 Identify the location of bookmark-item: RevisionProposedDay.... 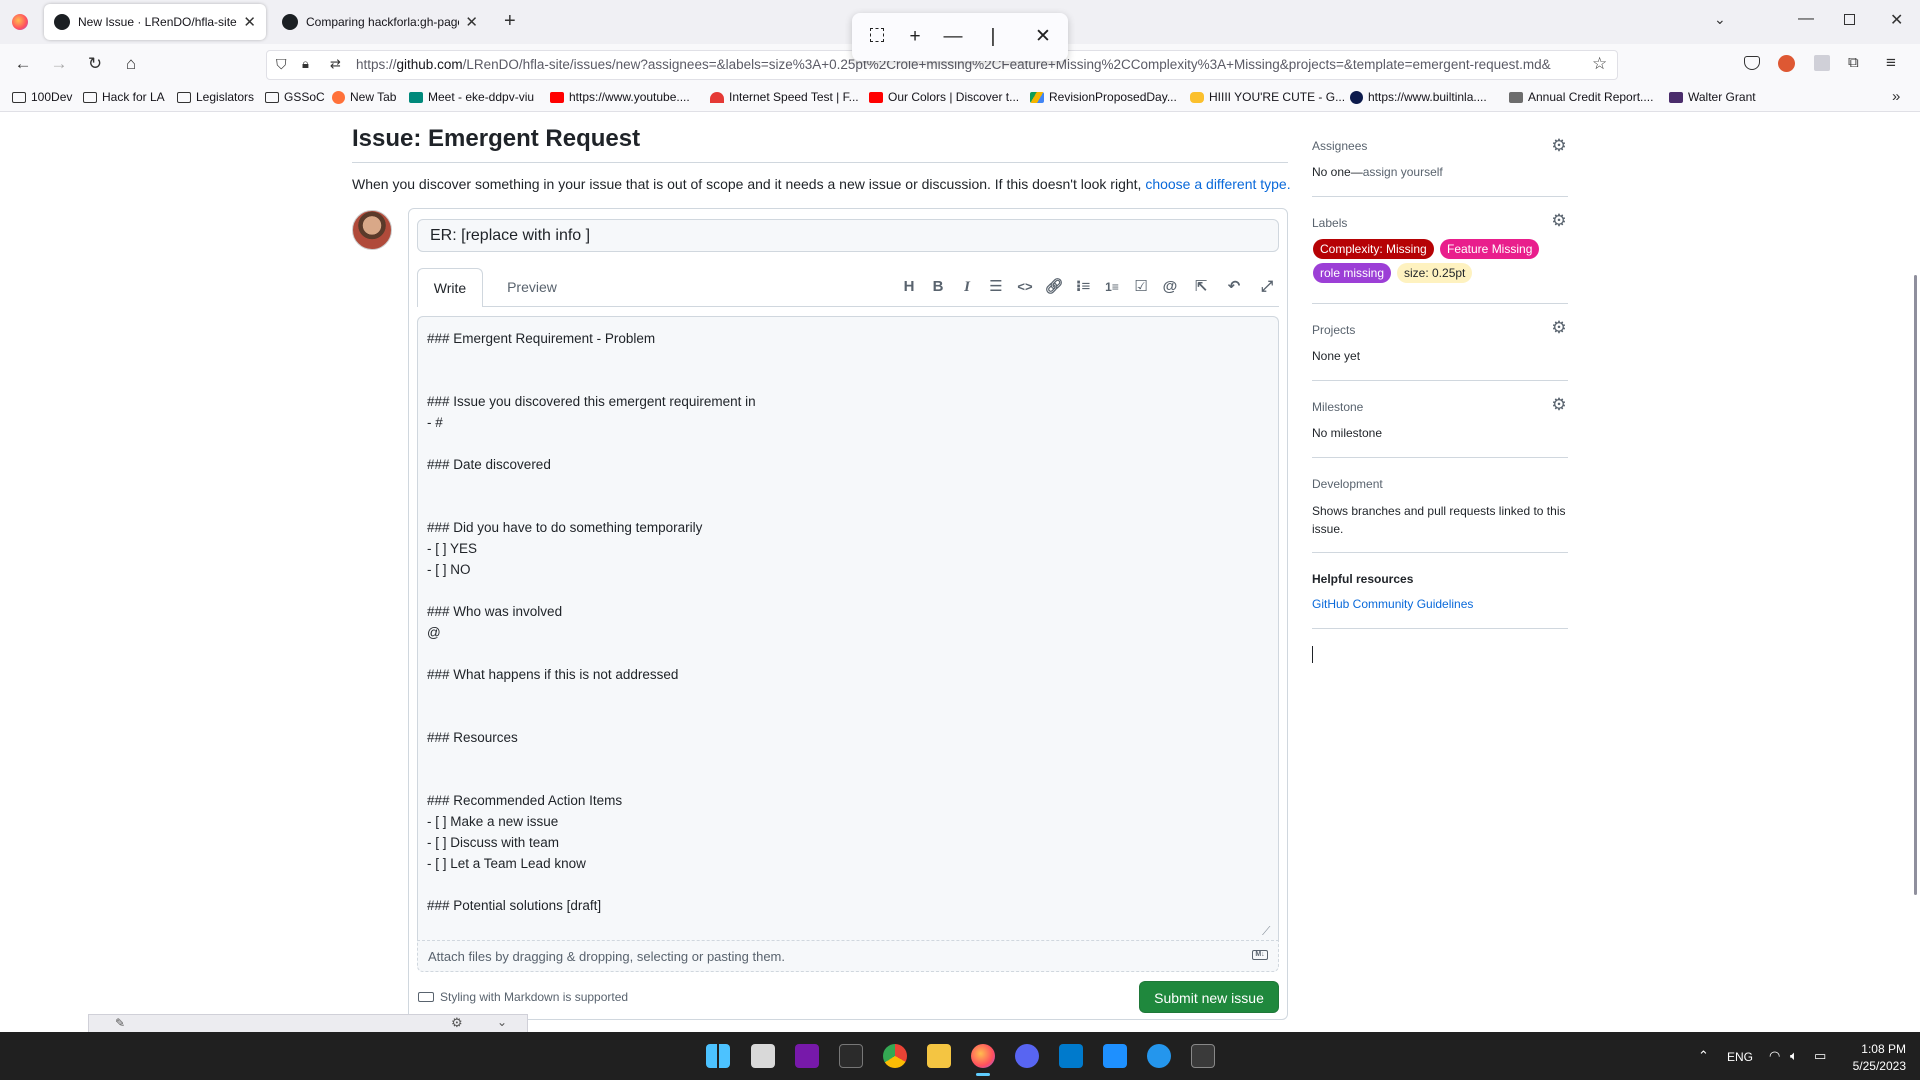
(1103, 97).